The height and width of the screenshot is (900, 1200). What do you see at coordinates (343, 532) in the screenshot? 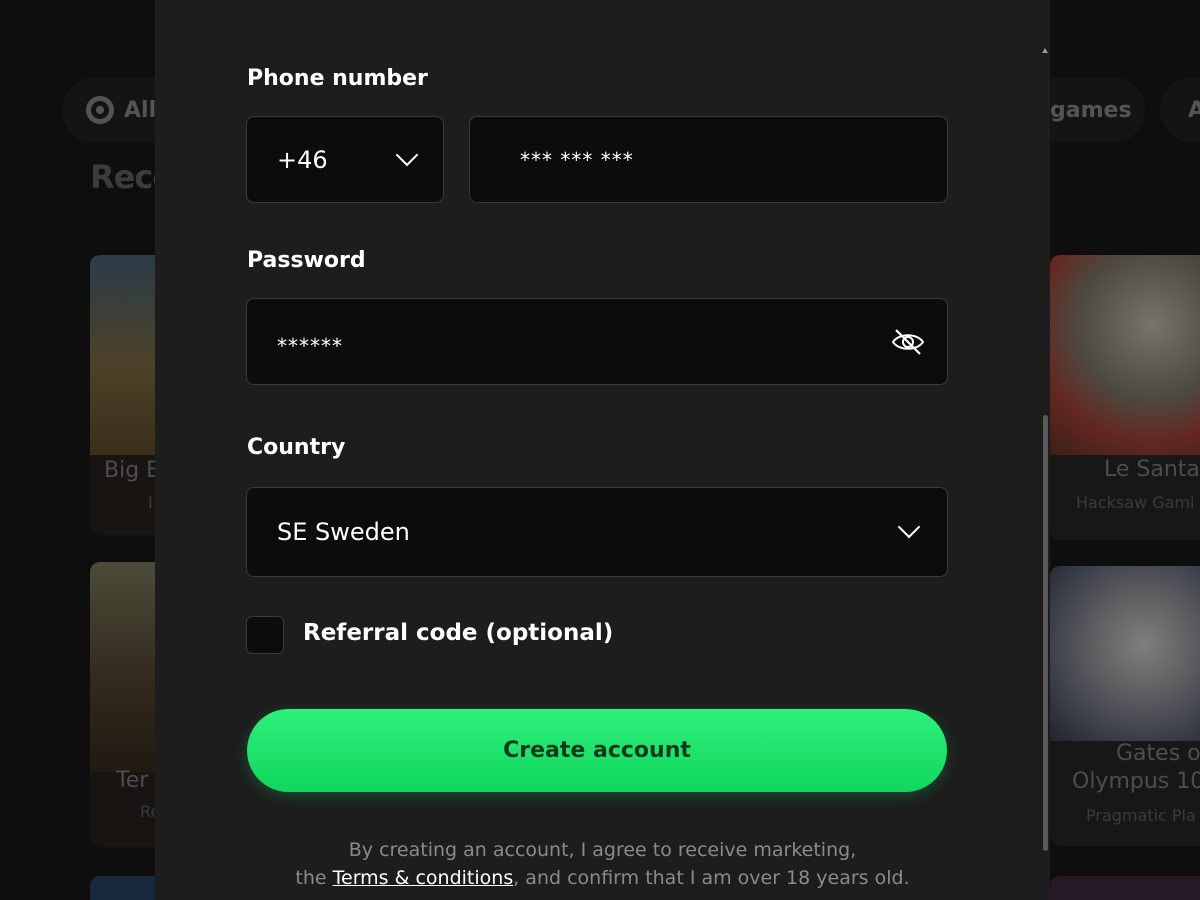
I see `country-value: SE Sweden` at bounding box center [343, 532].